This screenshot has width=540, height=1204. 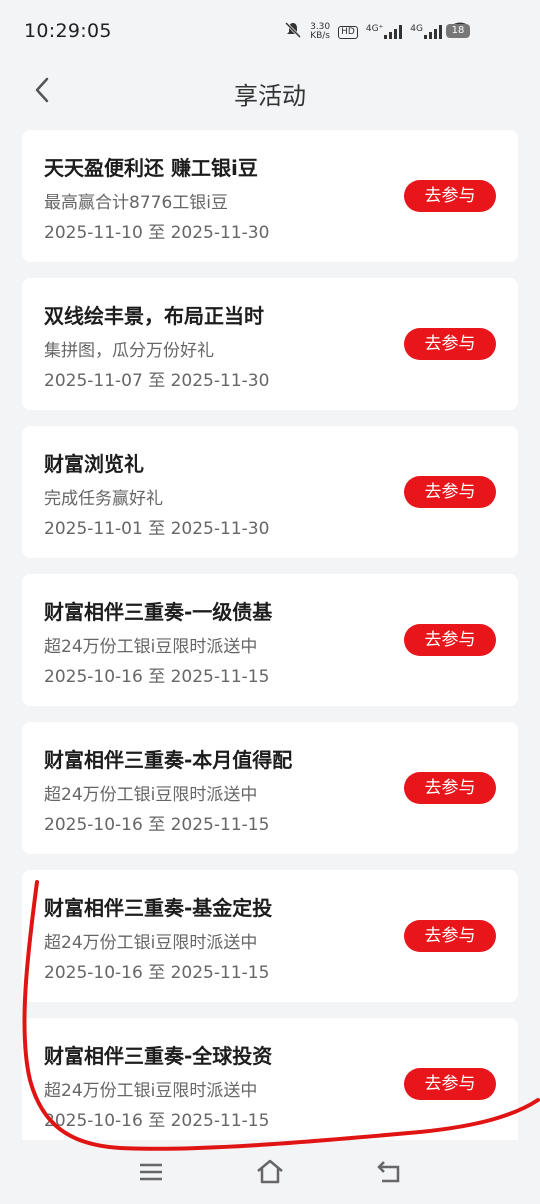 I want to click on home-icon, so click(x=270, y=1172).